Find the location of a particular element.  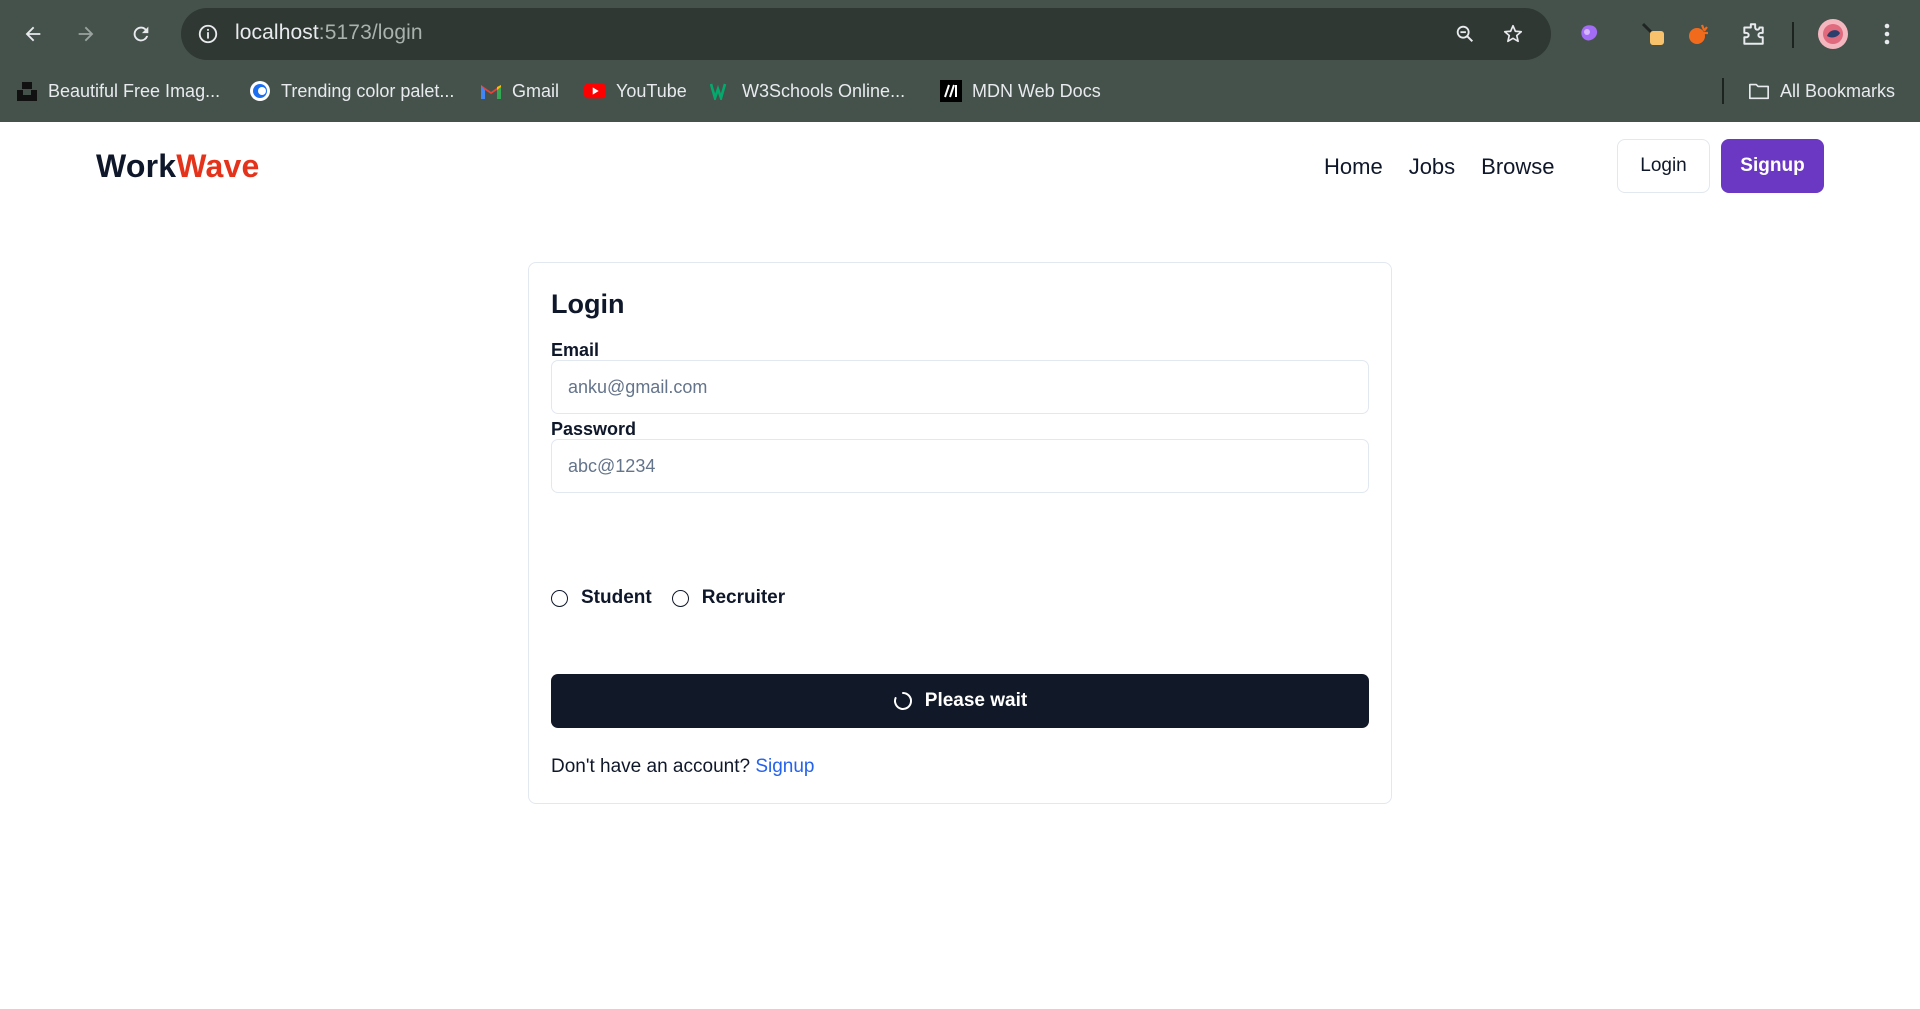

bookmark-item: MDN Web Docs is located at coordinates (1020, 91).